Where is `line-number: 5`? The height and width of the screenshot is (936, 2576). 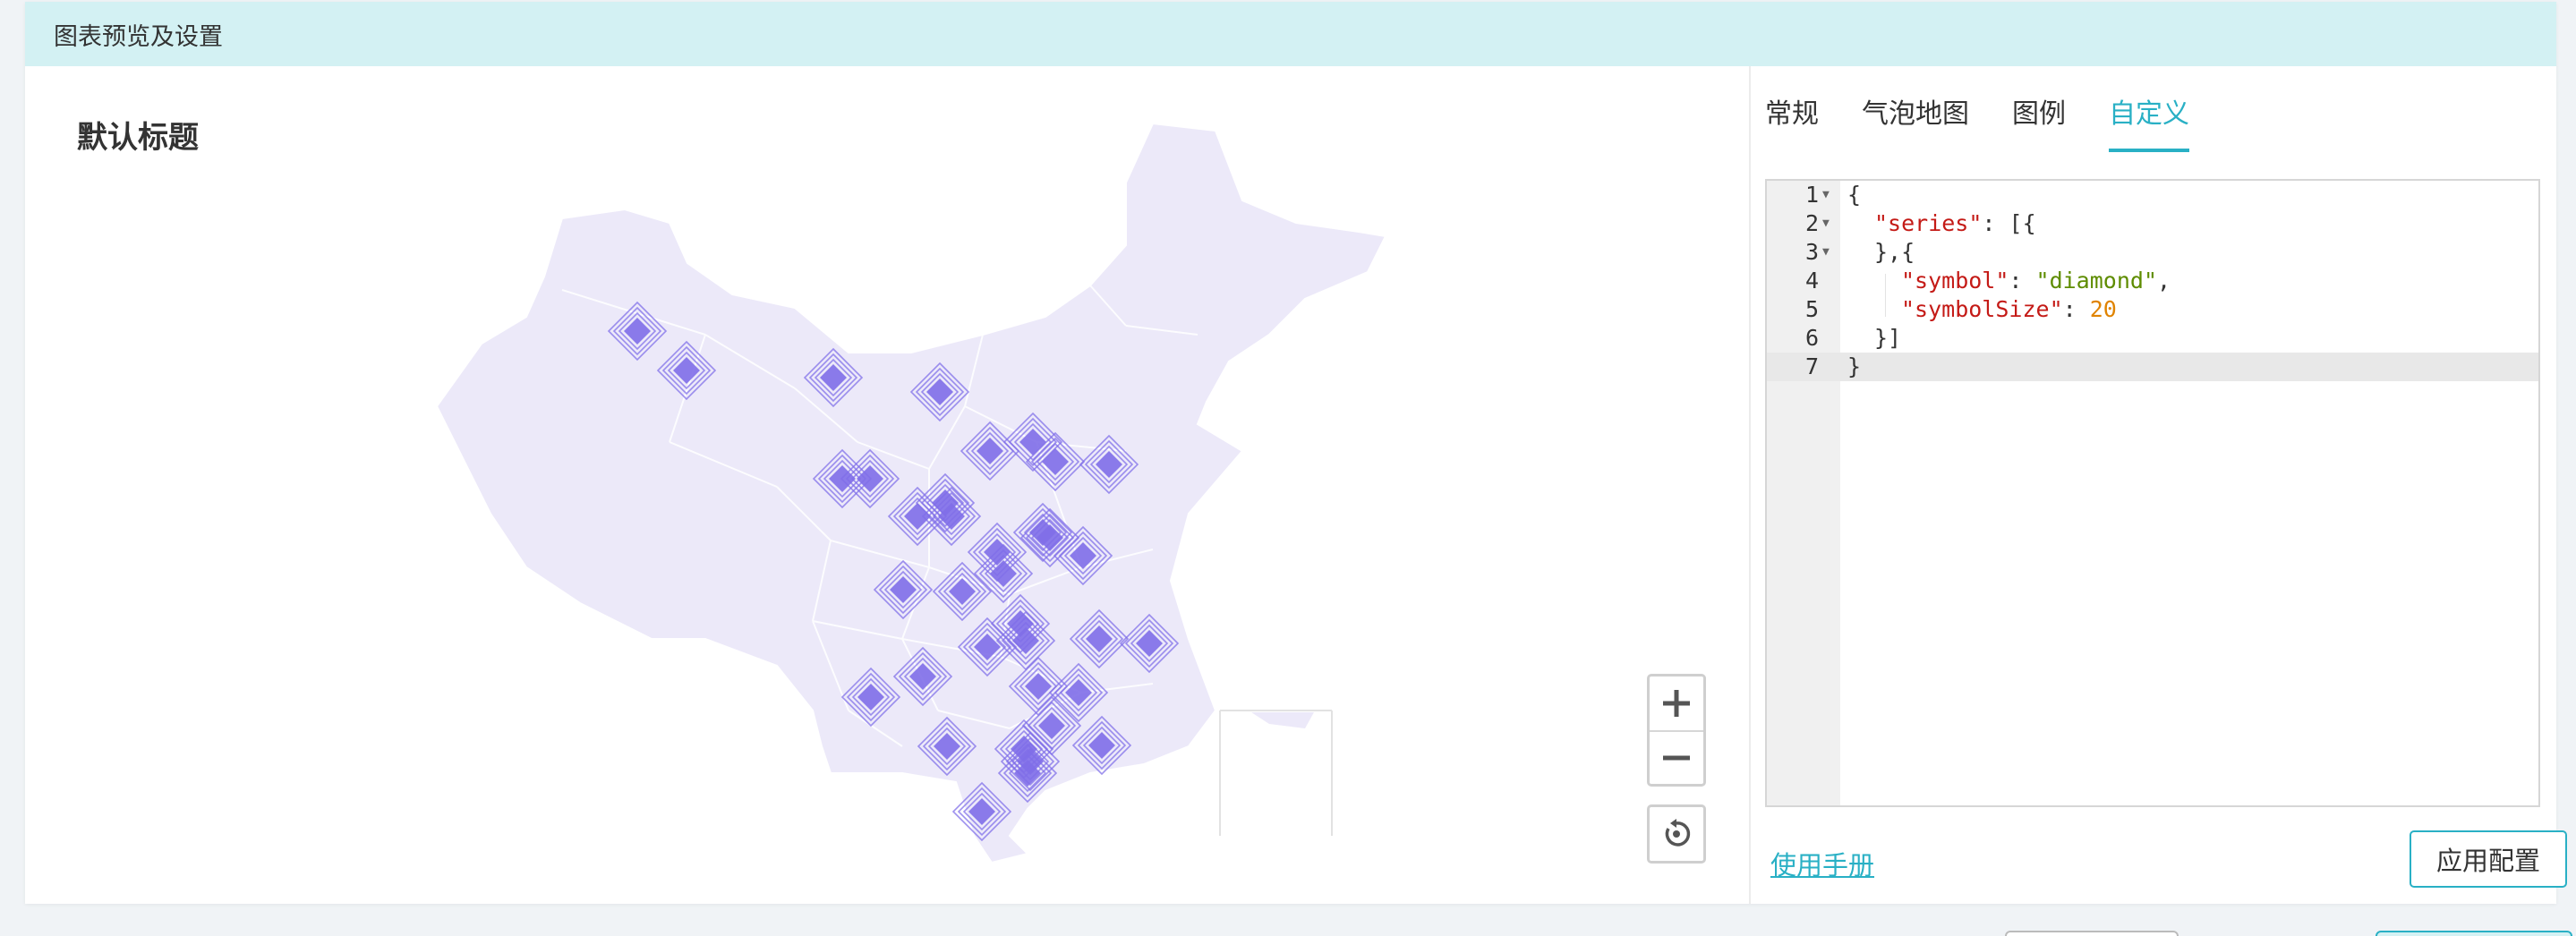 line-number: 5 is located at coordinates (1811, 309).